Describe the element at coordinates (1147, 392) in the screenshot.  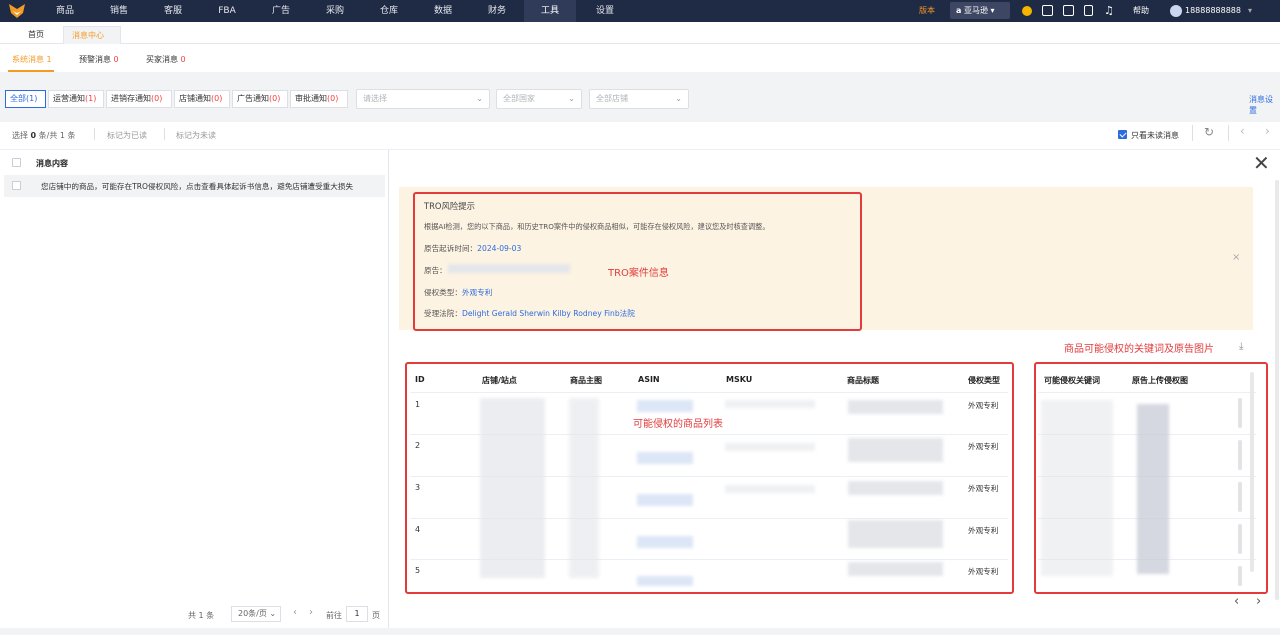
I see `header-divider` at that location.